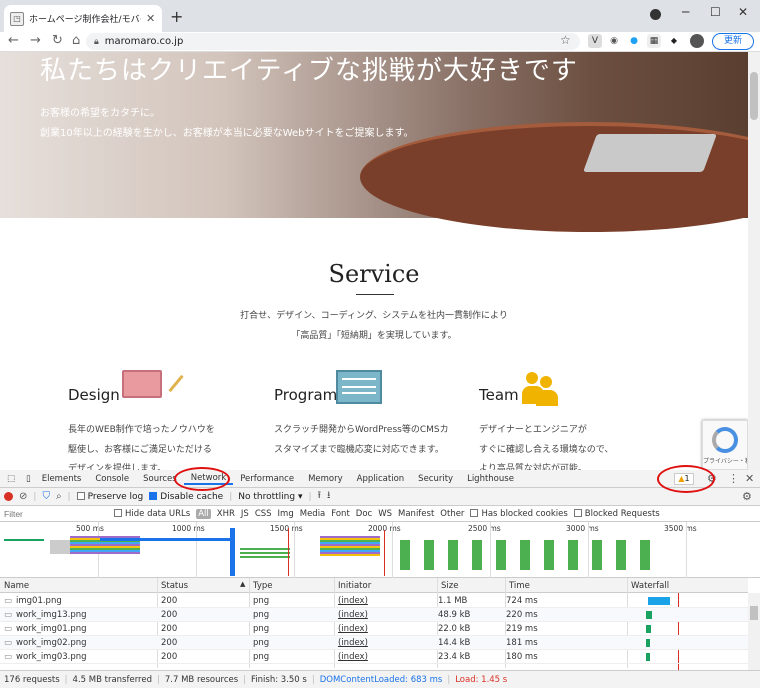 This screenshot has width=760, height=688. Describe the element at coordinates (140, 450) in the screenshot. I see `design-text-2: 駆使し、お客様にご満足いただける` at that location.